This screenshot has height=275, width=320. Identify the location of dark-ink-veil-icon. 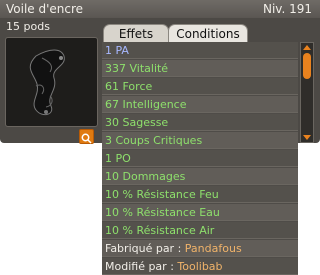
(47, 82).